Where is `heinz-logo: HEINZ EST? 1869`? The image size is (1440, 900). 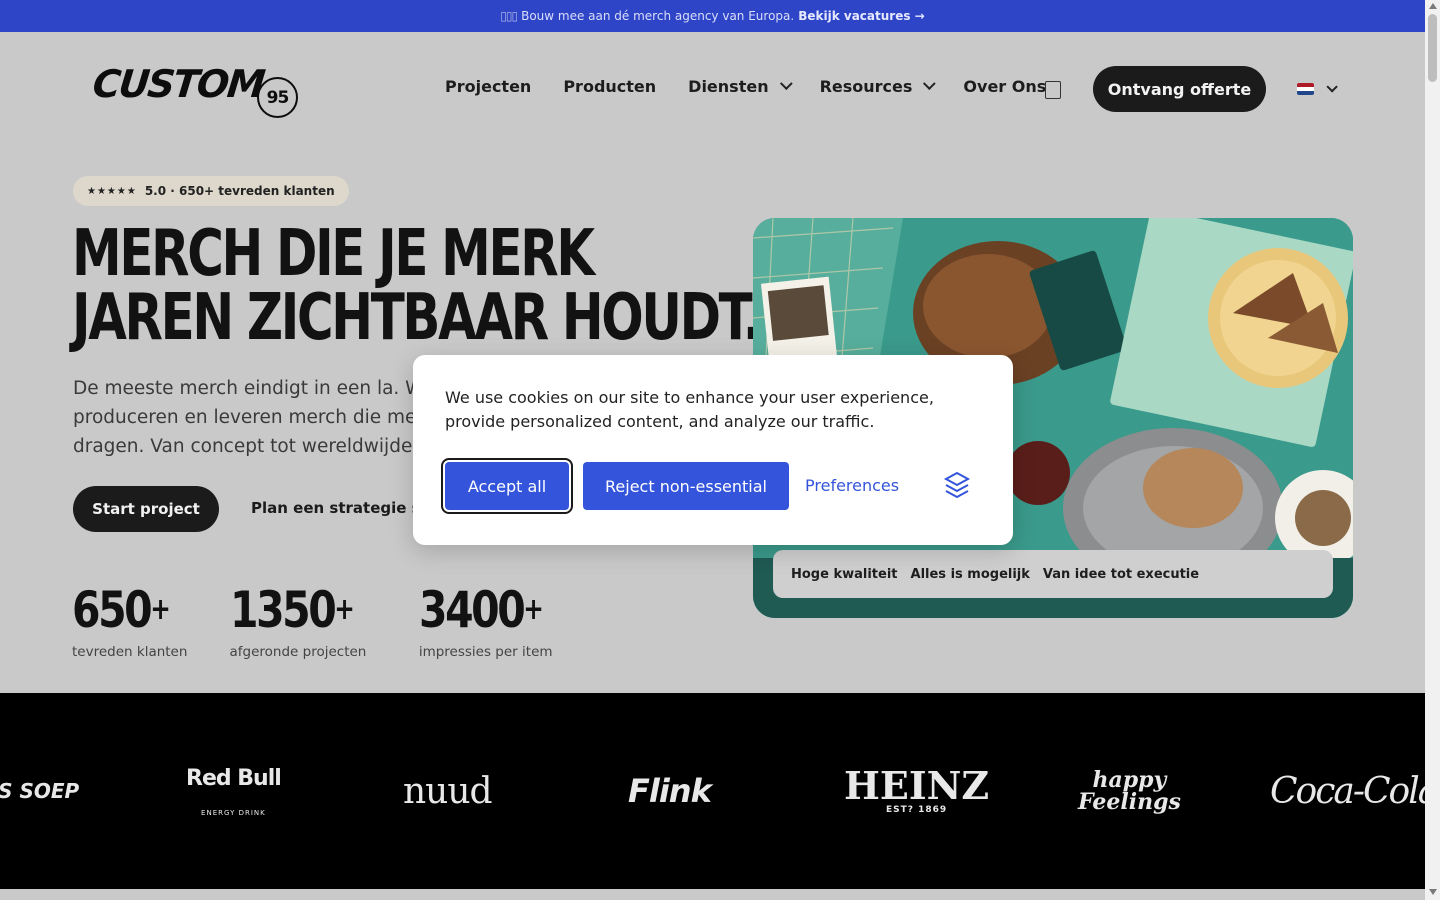 heinz-logo: HEINZ EST? 1869 is located at coordinates (917, 789).